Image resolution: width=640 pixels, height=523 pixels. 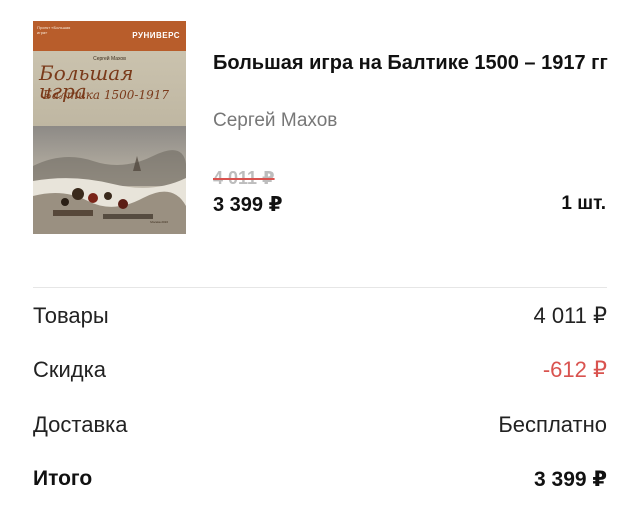 What do you see at coordinates (570, 315) in the screenshot?
I see `summary-value: 4 011 ₽` at bounding box center [570, 315].